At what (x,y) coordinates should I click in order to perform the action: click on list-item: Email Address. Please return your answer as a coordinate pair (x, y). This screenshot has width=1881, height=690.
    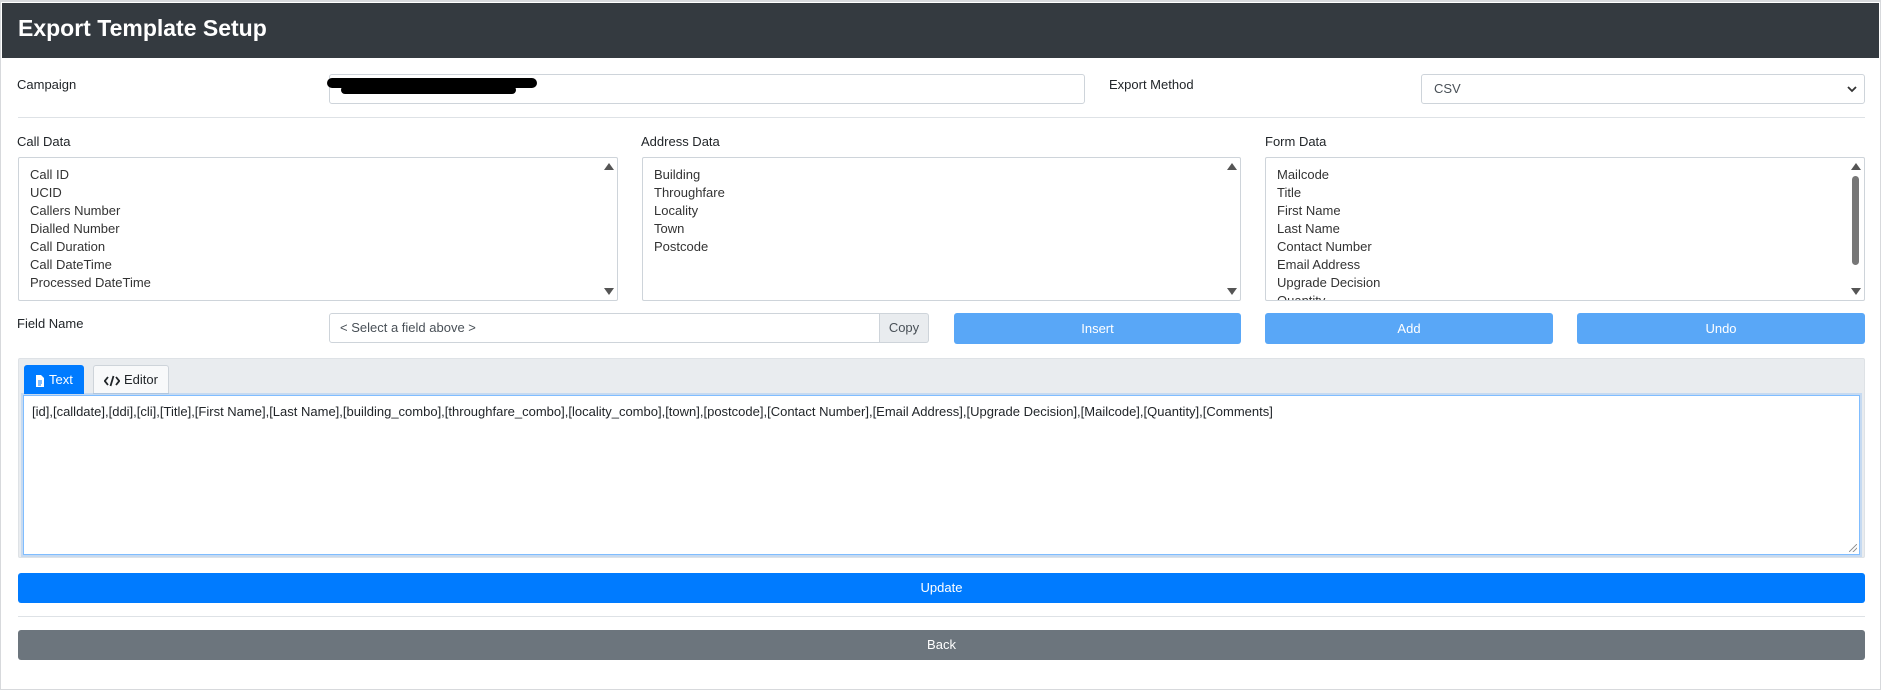
    Looking at the image, I should click on (1565, 265).